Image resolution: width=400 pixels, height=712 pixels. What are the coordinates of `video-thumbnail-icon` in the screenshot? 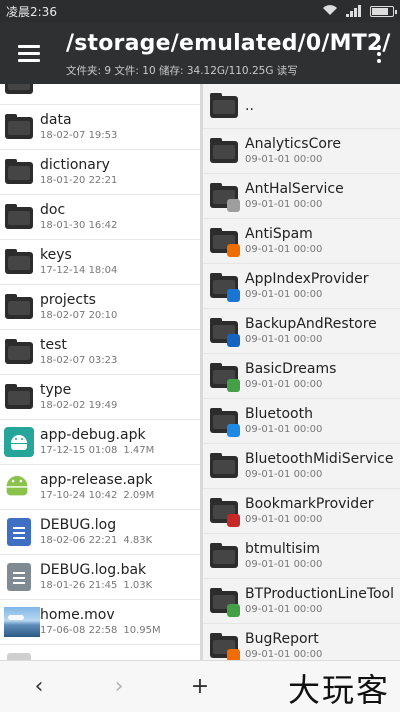 It's located at (22, 622).